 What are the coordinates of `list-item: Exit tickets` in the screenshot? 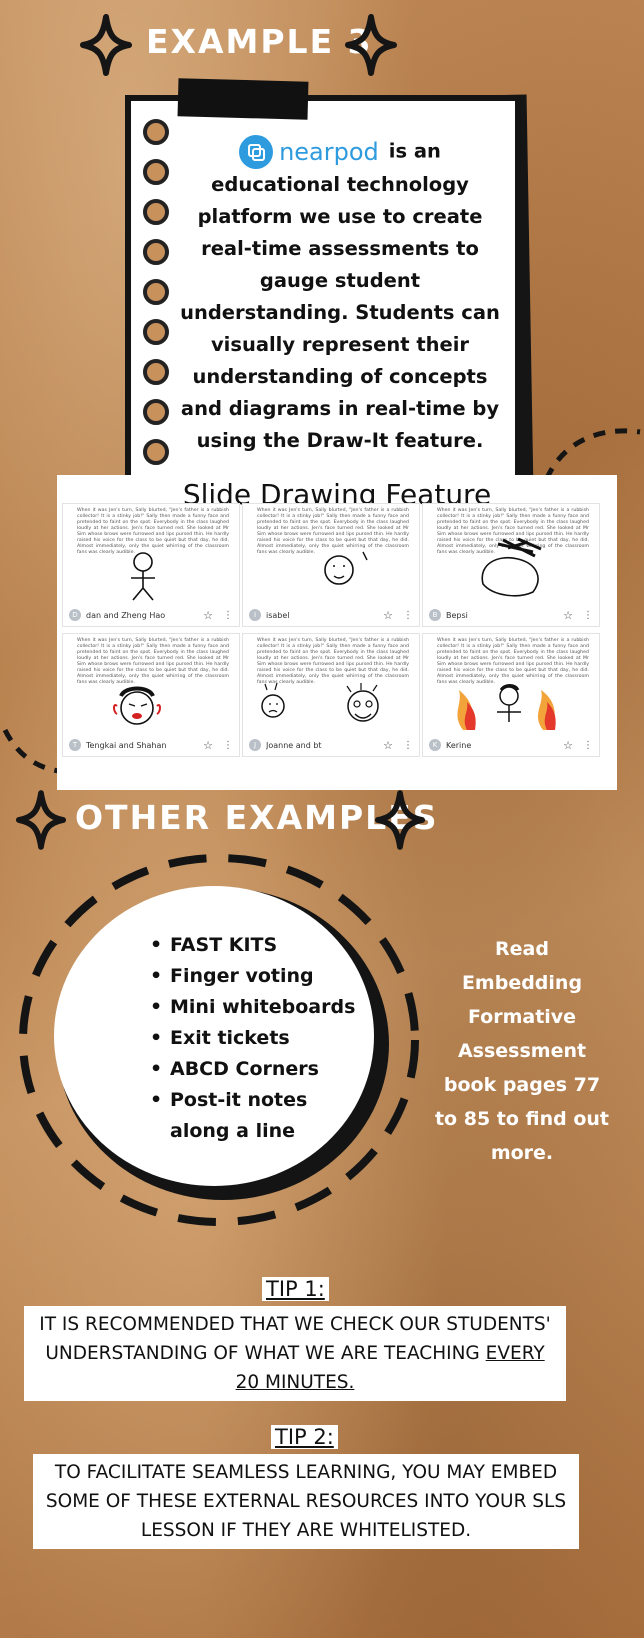 It's located at (252, 1038).